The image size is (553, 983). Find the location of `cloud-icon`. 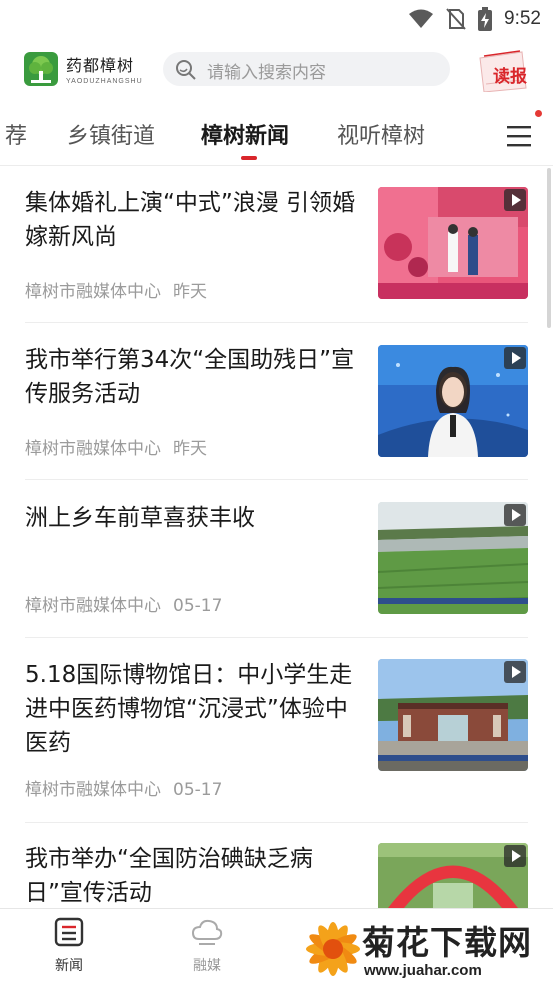

cloud-icon is located at coordinates (207, 932).